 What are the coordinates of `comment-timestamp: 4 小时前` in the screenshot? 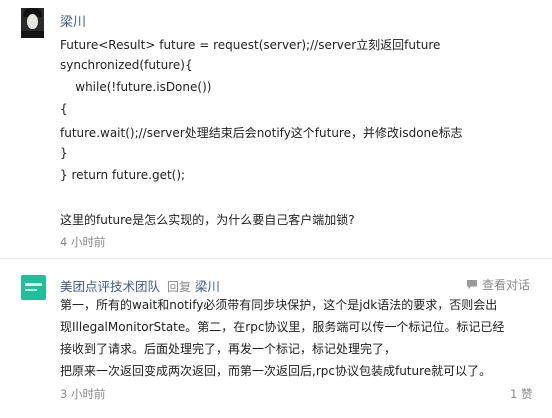 It's located at (82, 242).